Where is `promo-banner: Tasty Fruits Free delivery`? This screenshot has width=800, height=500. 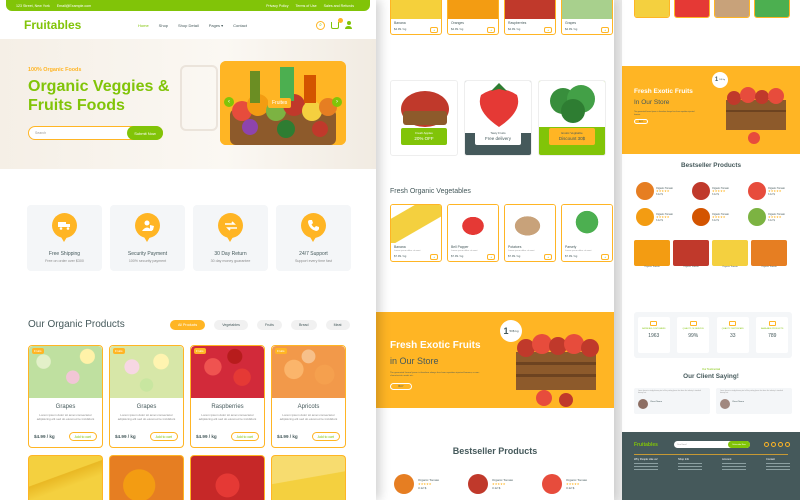
promo-banner: Tasty Fruits Free delivery is located at coordinates (498, 118).